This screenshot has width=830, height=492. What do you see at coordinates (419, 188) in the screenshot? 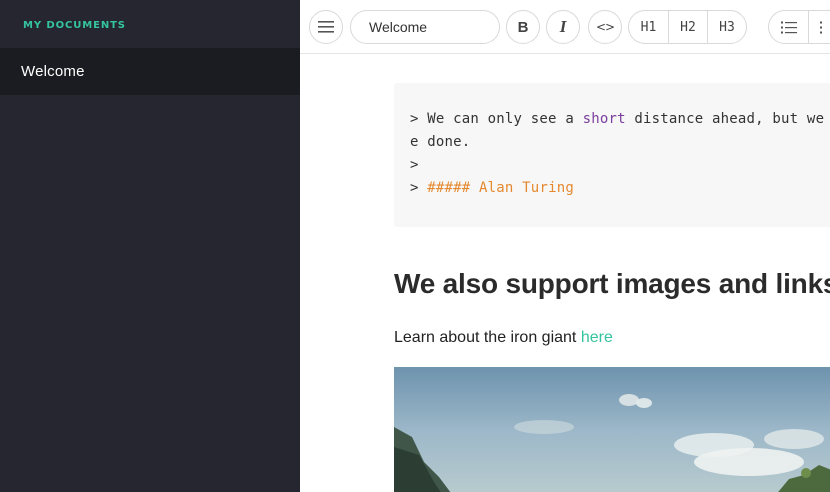
I see `code-text: >` at bounding box center [419, 188].